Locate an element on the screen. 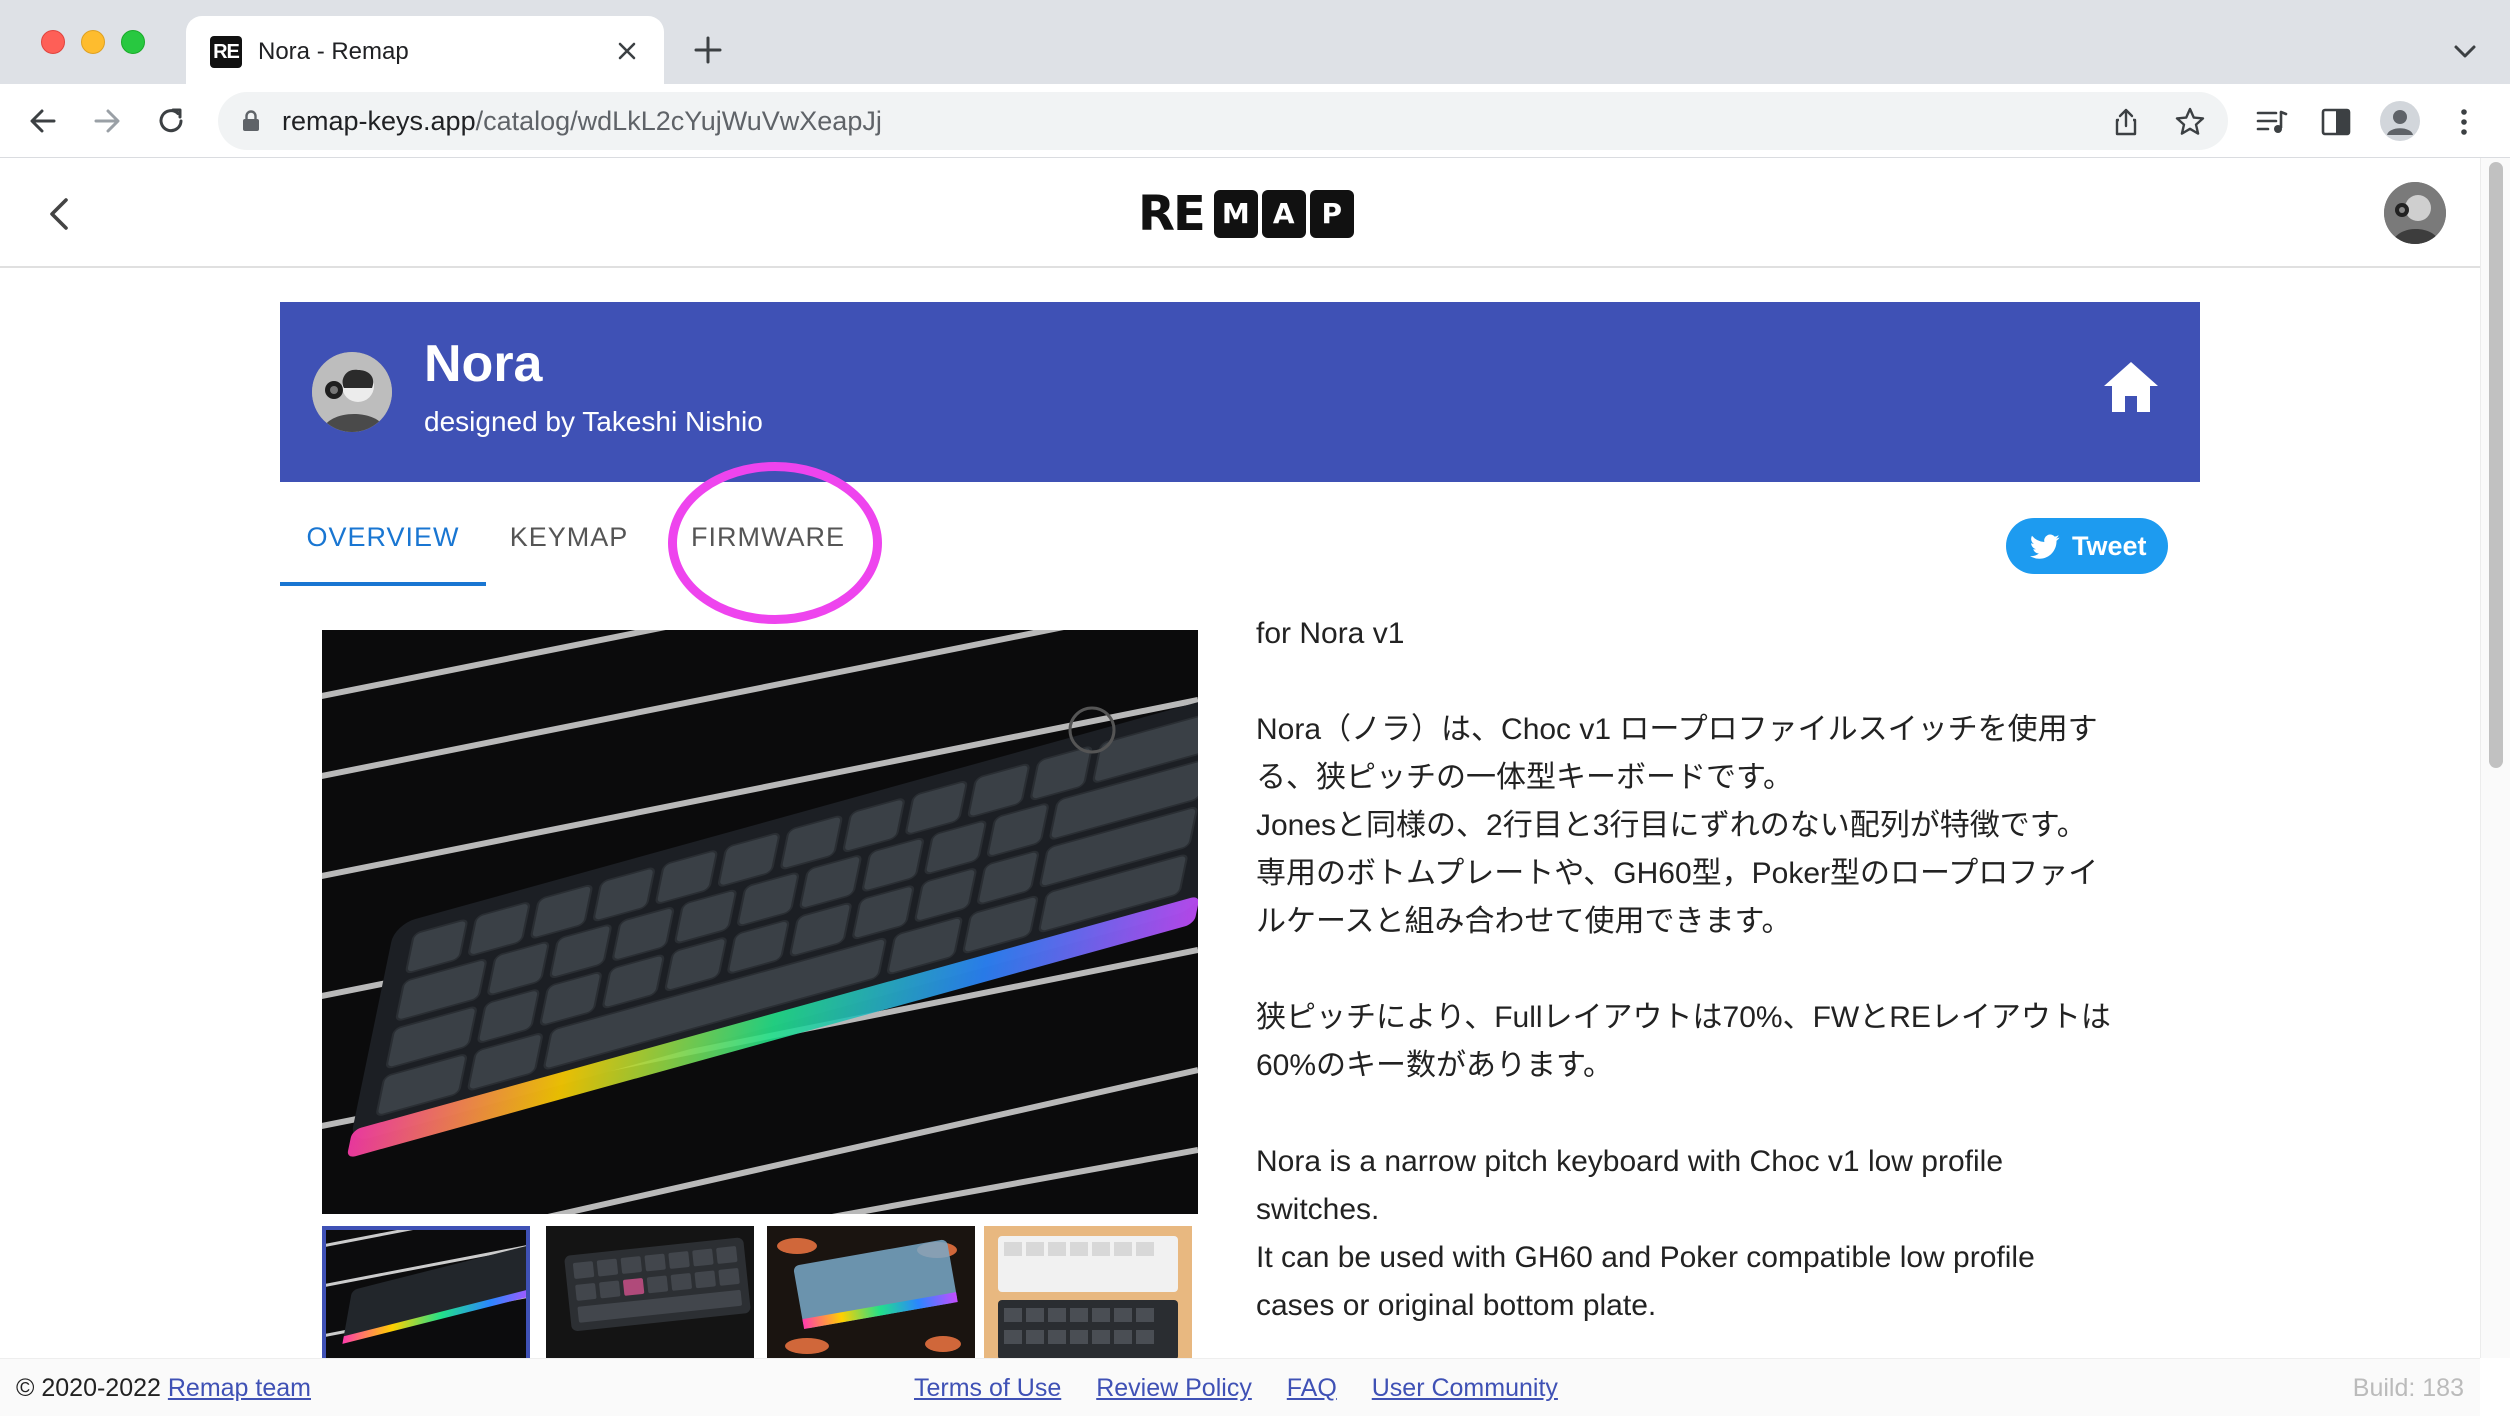  reload-icon is located at coordinates (171, 121).